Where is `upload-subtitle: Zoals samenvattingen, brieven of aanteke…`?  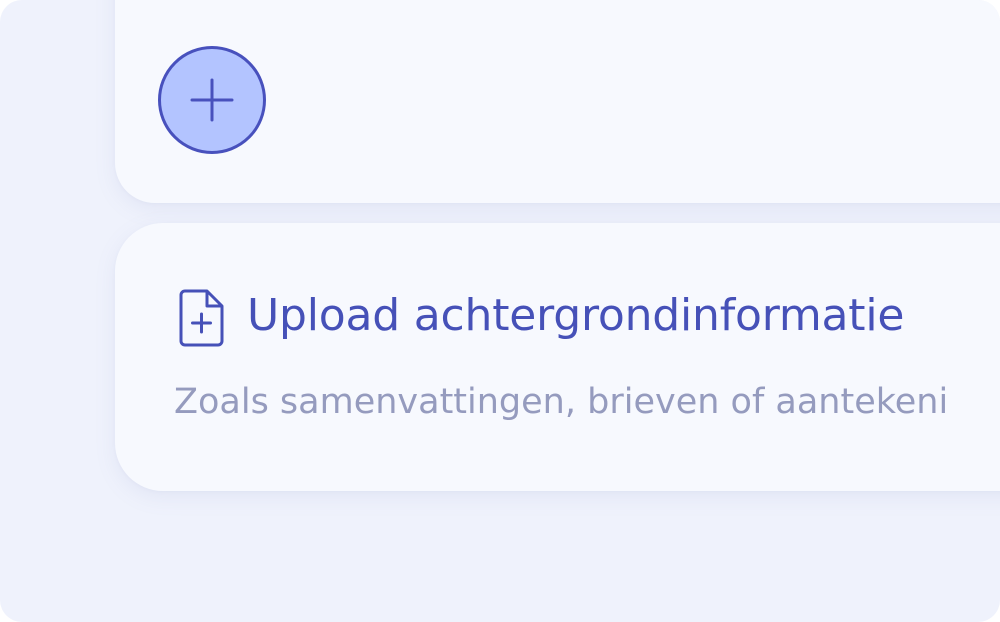 upload-subtitle: Zoals samenvattingen, brieven of aanteke… is located at coordinates (561, 402).